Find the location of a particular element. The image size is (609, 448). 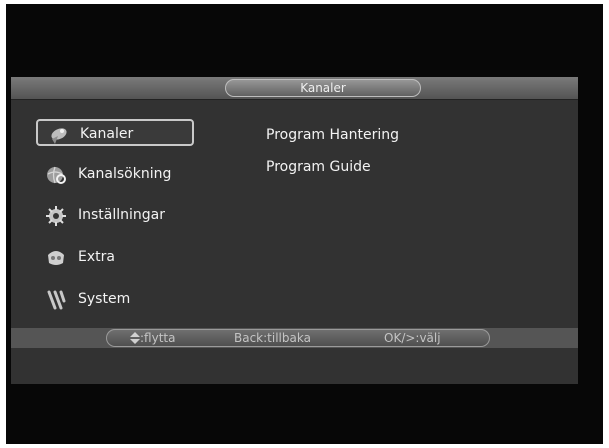

menu-item-kanalsokning: Kanalsökning is located at coordinates (115, 174).